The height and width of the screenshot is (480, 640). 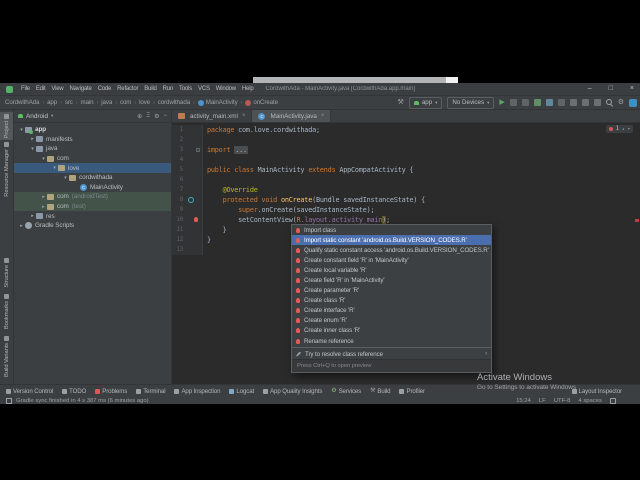 I want to click on tree-item-com-androidtest-: ▸ com (androidTest), so click(x=92, y=197).